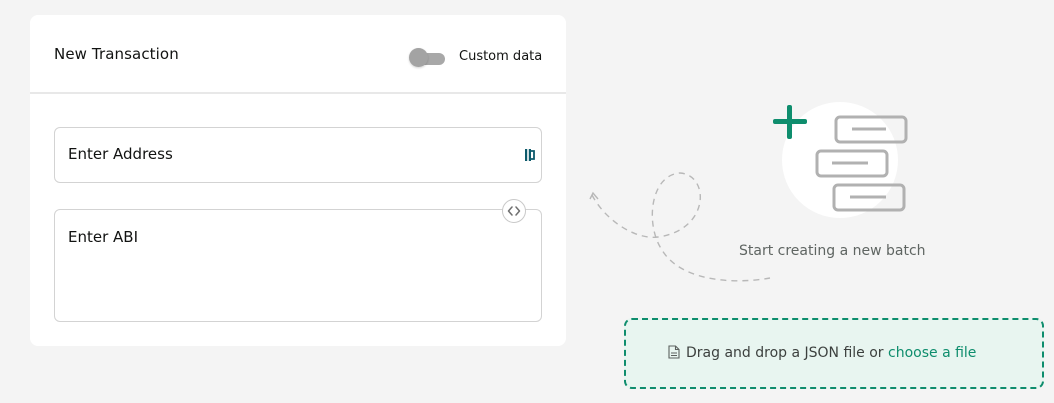 This screenshot has height=403, width=1054. Describe the element at coordinates (298, 265) in the screenshot. I see `abi-textarea: Enter ABI` at that location.